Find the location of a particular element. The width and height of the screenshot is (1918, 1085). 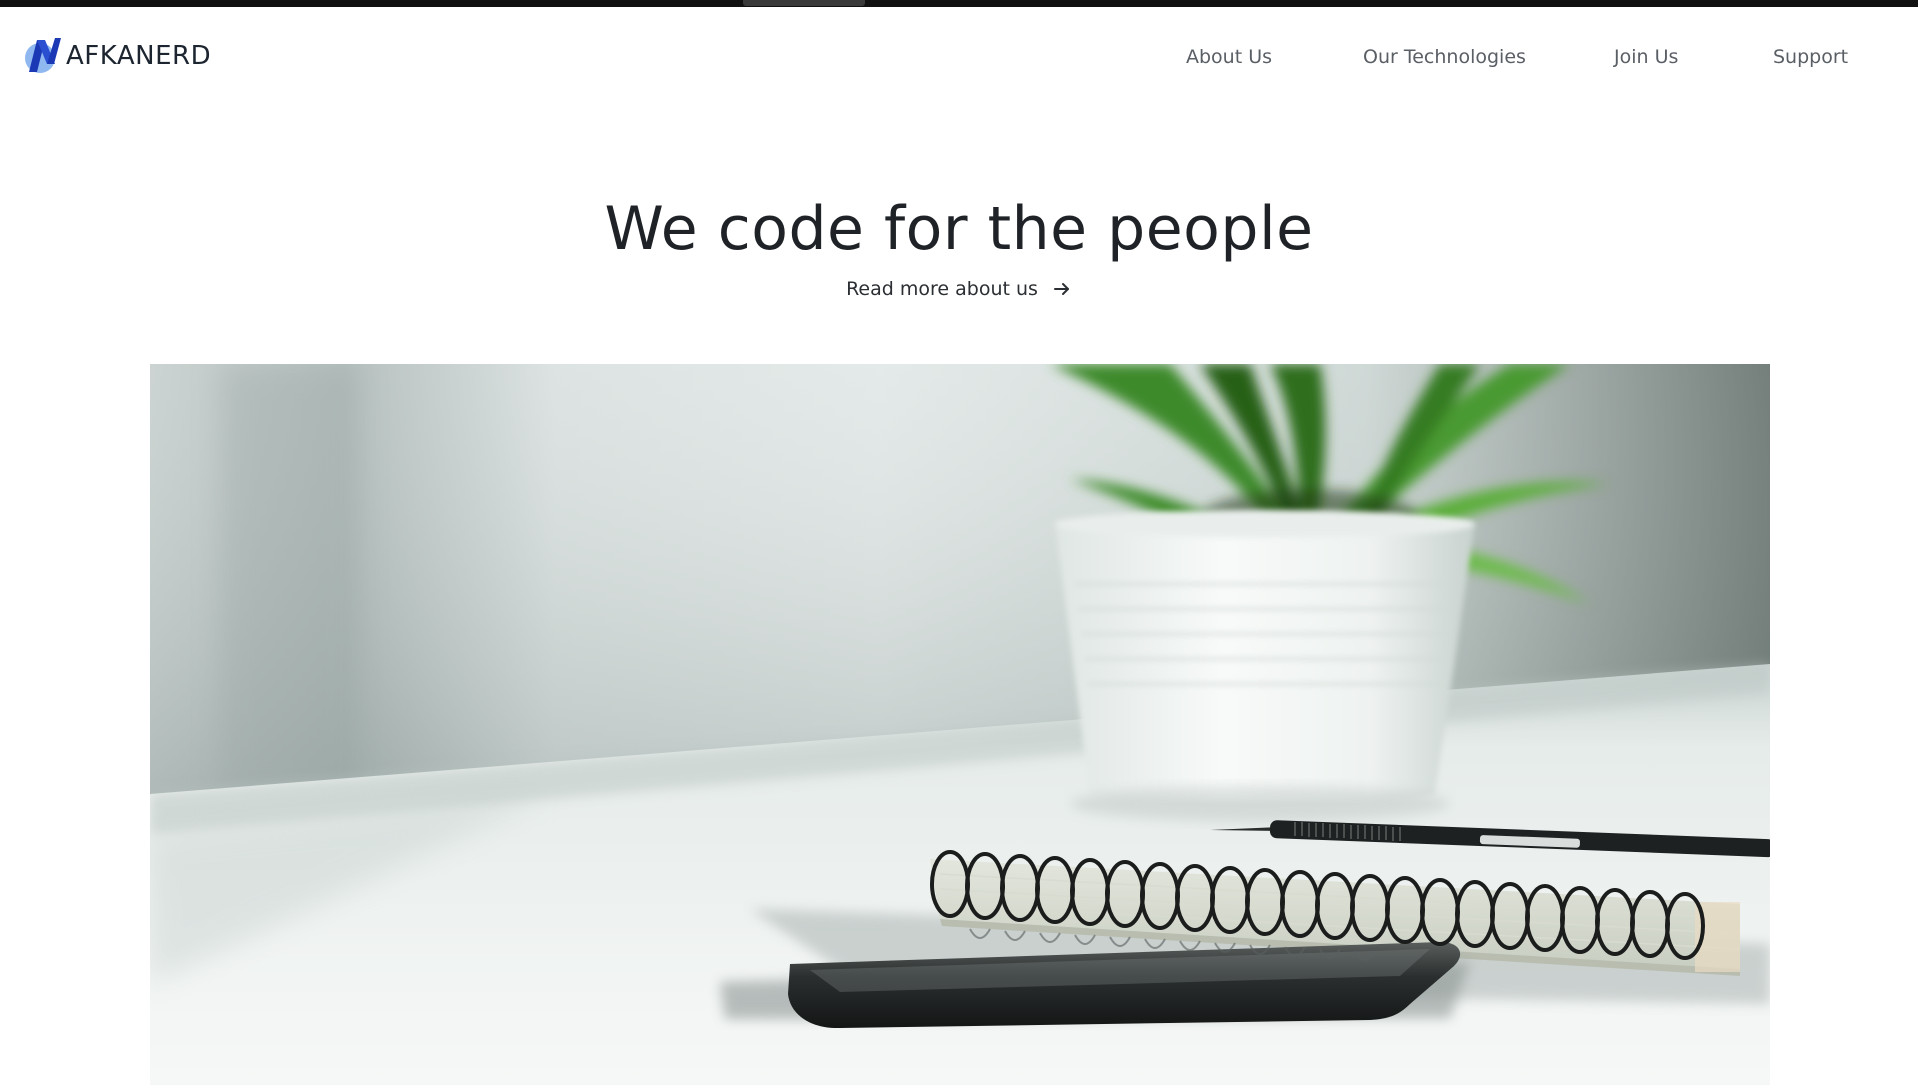

brand-name: AFKANERD is located at coordinates (139, 56).